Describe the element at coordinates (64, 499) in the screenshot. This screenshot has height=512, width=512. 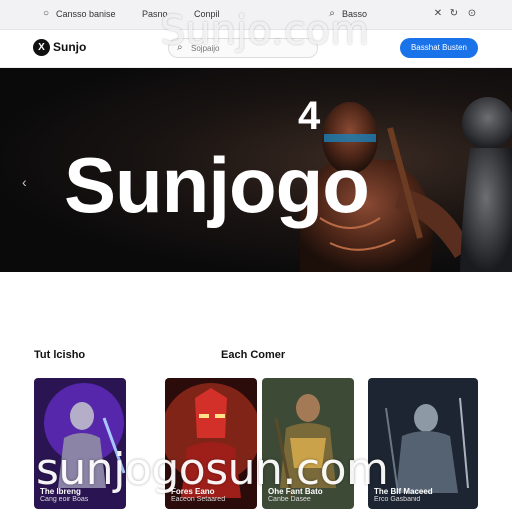
I see `card-subtitle: Cang eoir Boas` at that location.